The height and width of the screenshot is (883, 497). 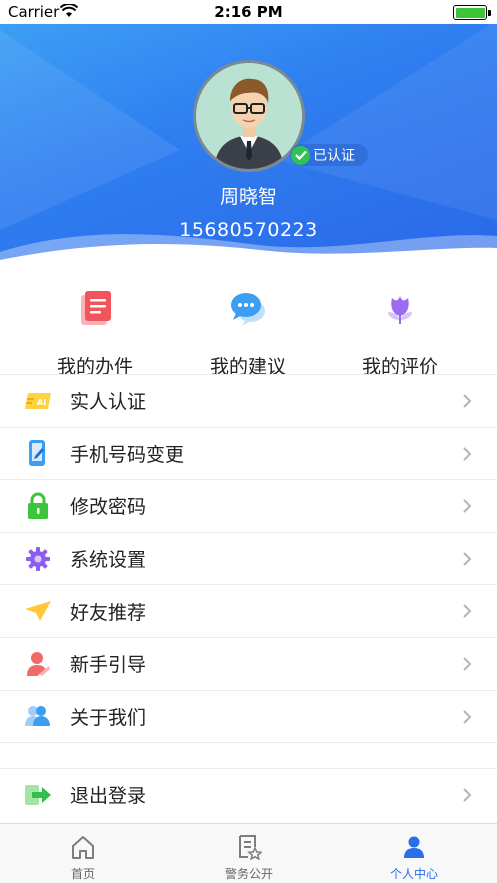 What do you see at coordinates (248, 794) in the screenshot?
I see `logout-button: 退出登录` at bounding box center [248, 794].